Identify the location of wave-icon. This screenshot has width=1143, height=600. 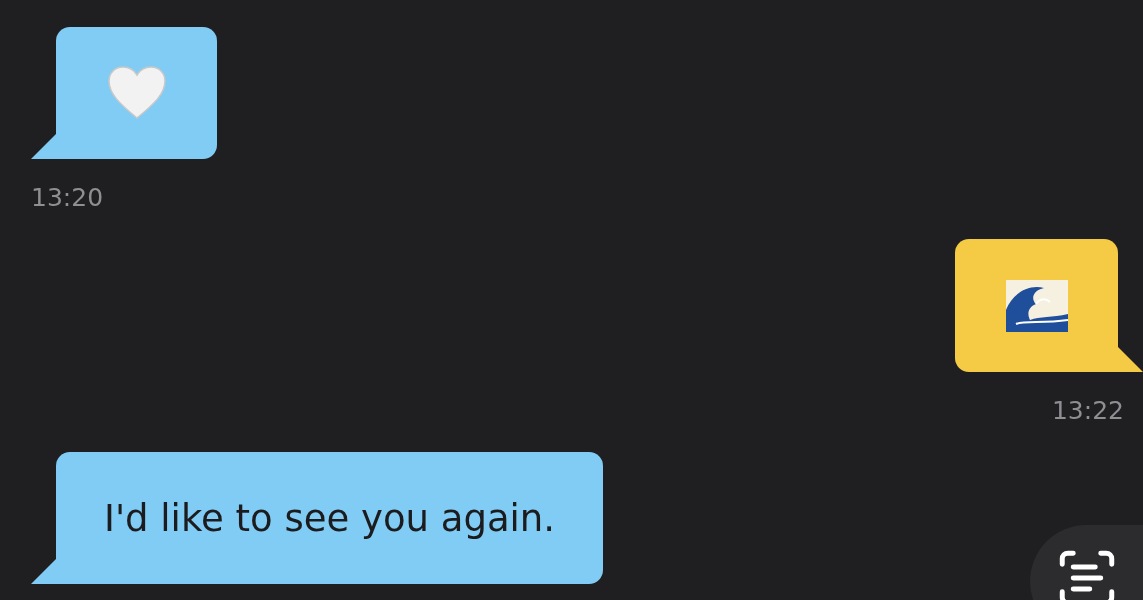
(1036, 305).